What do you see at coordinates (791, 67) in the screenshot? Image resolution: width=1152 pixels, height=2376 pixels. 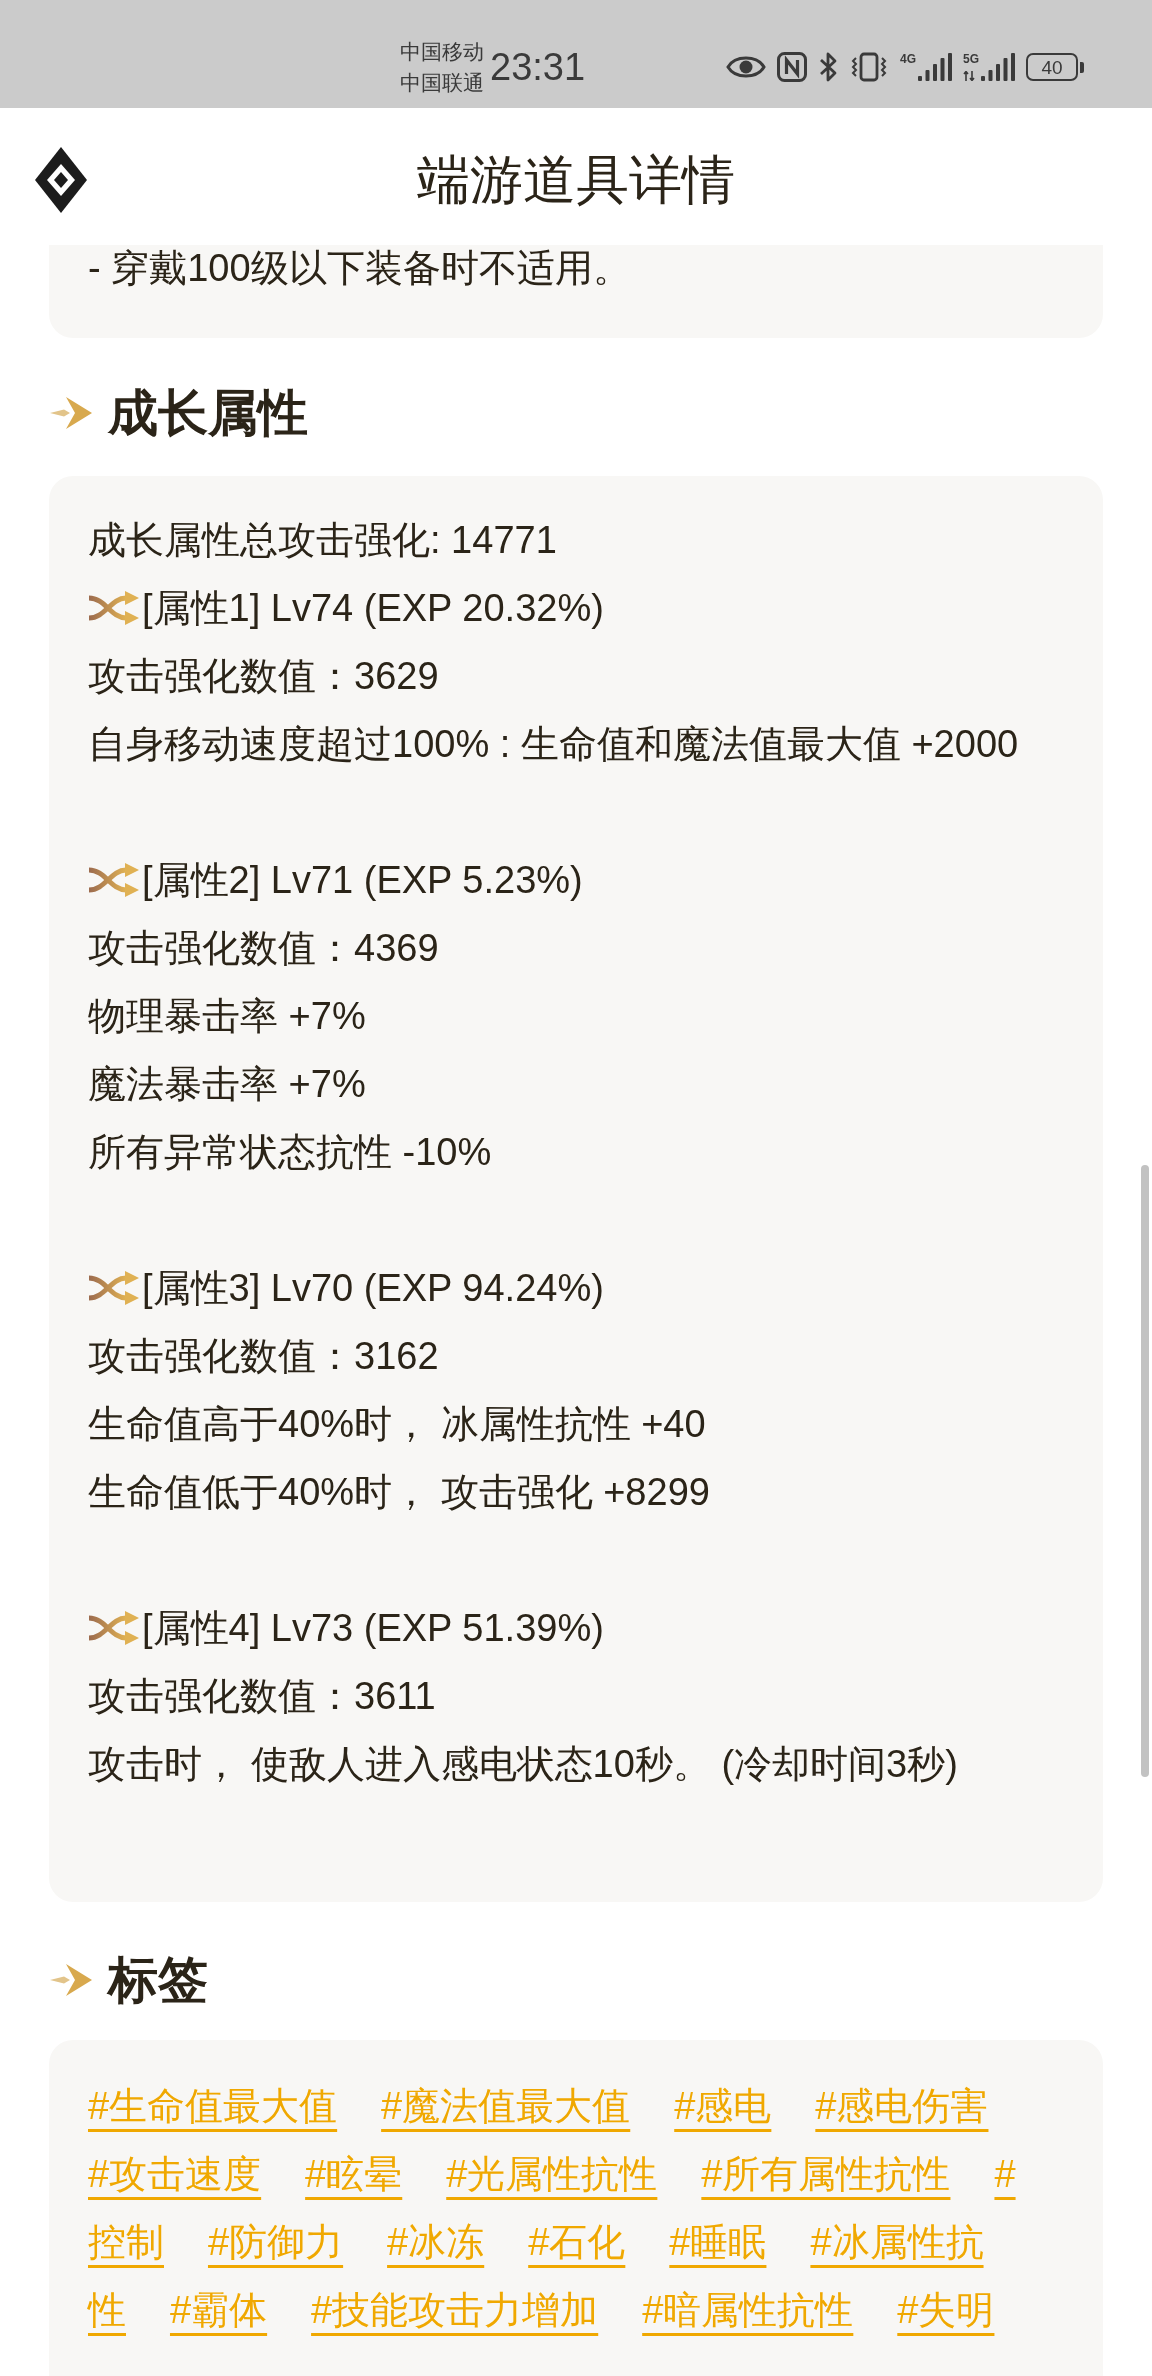 I see `nfc-icon` at bounding box center [791, 67].